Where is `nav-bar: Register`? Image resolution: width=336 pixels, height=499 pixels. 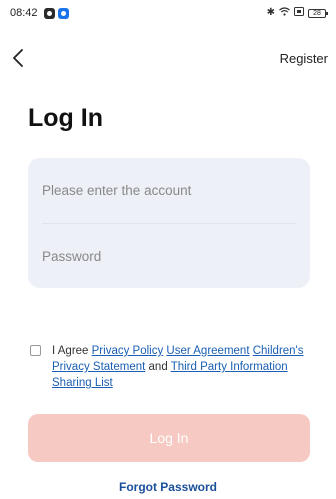
nav-bar: Register is located at coordinates (168, 58).